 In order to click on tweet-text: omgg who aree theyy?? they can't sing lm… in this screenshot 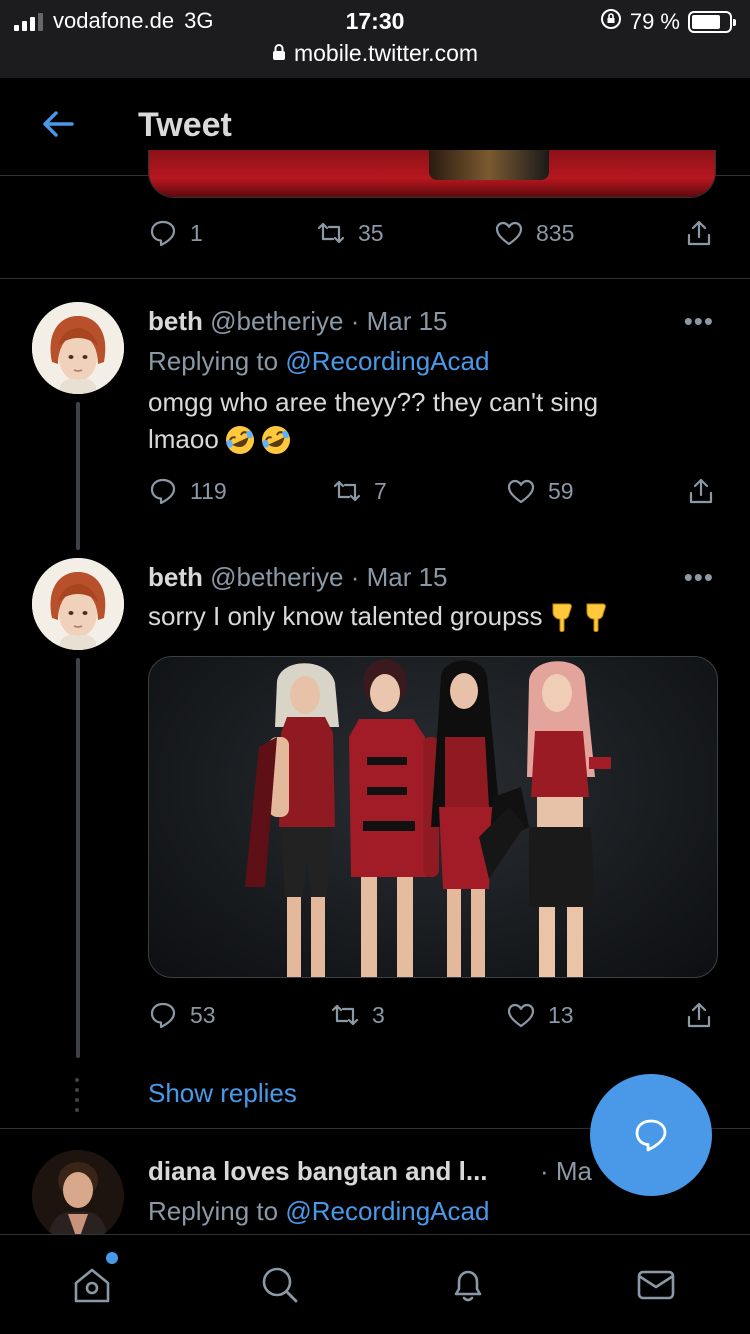, I will do `click(428, 421)`.